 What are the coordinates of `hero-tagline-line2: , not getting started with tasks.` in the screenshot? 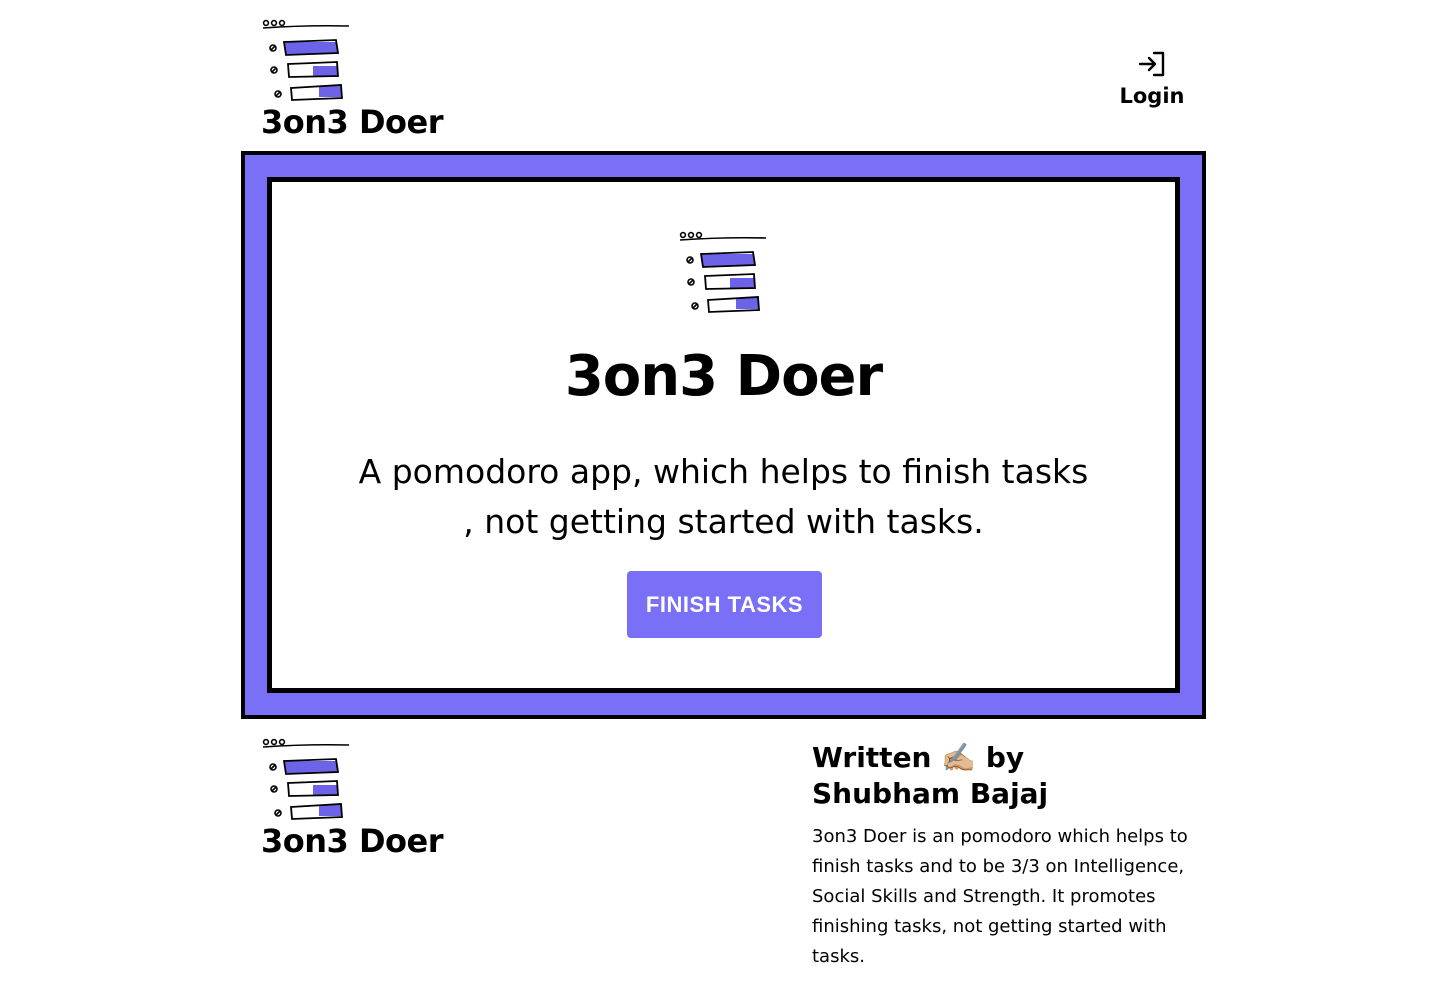 It's located at (723, 521).